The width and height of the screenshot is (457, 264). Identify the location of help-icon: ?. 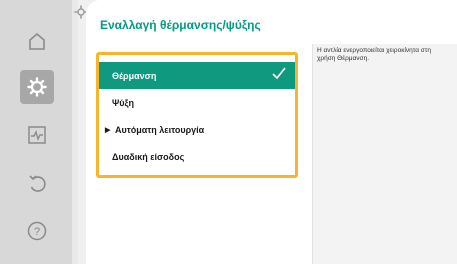
(37, 231).